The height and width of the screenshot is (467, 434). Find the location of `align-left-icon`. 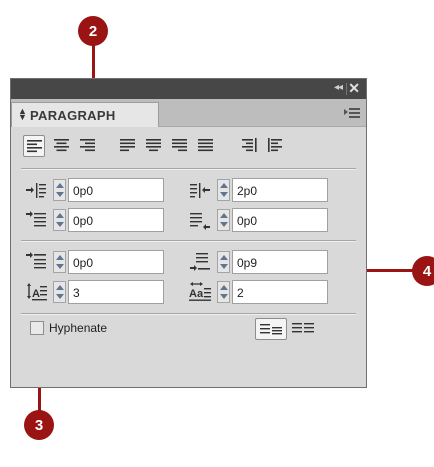

align-left-icon is located at coordinates (34, 146).